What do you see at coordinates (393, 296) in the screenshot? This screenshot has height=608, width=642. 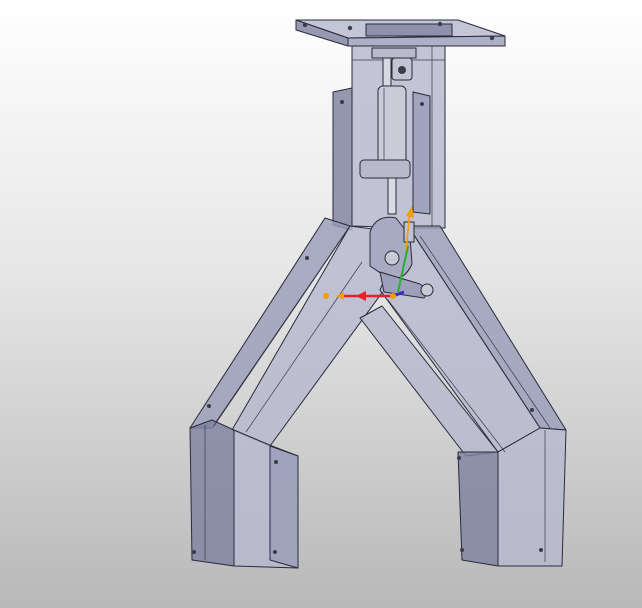 I see `triad-origin` at bounding box center [393, 296].